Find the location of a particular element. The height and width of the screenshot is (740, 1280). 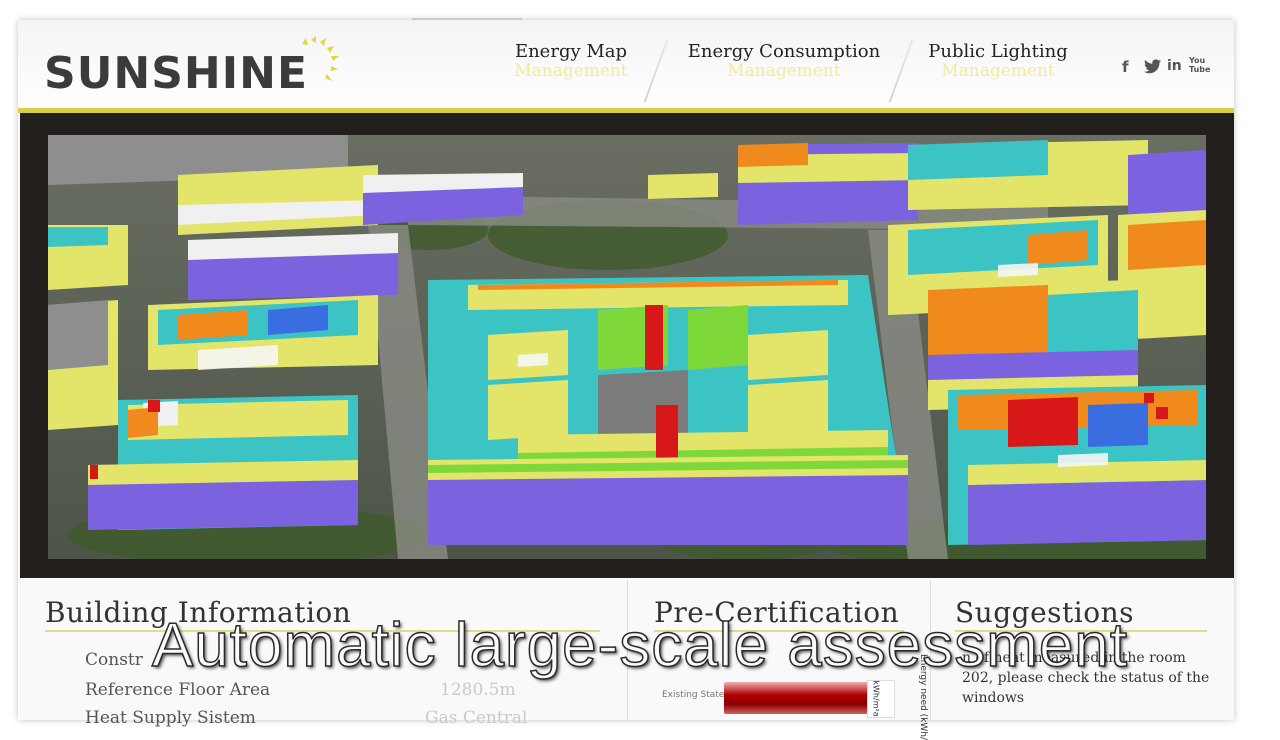

existing-state-label: Existing State is located at coordinates (693, 695).